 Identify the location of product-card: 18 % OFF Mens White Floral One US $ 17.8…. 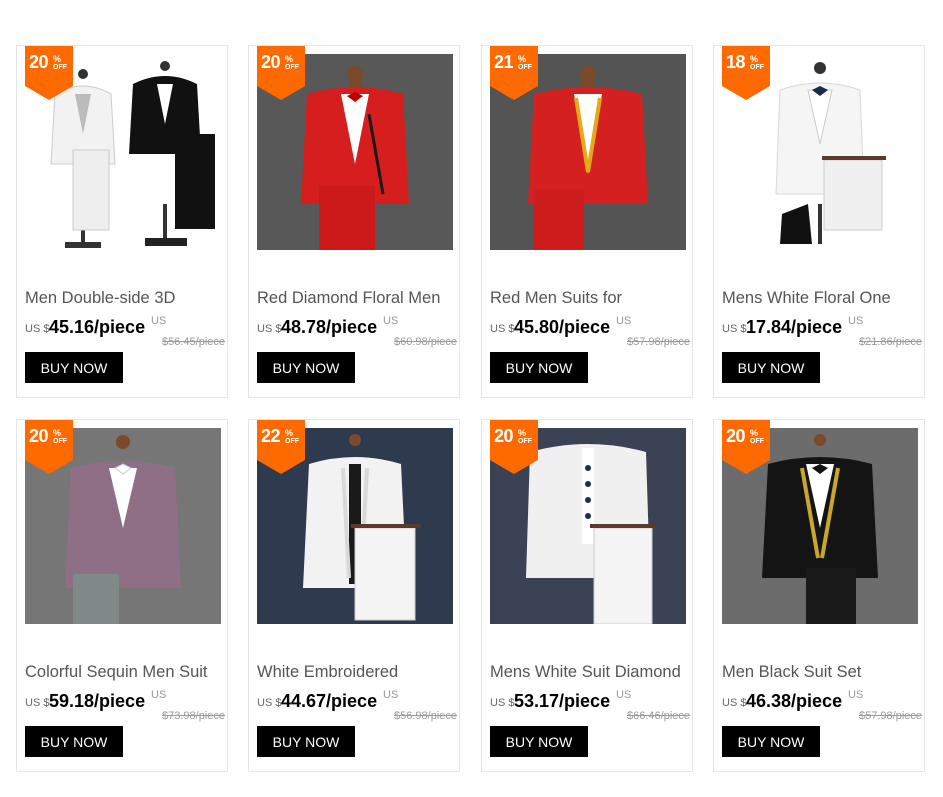
(819, 221).